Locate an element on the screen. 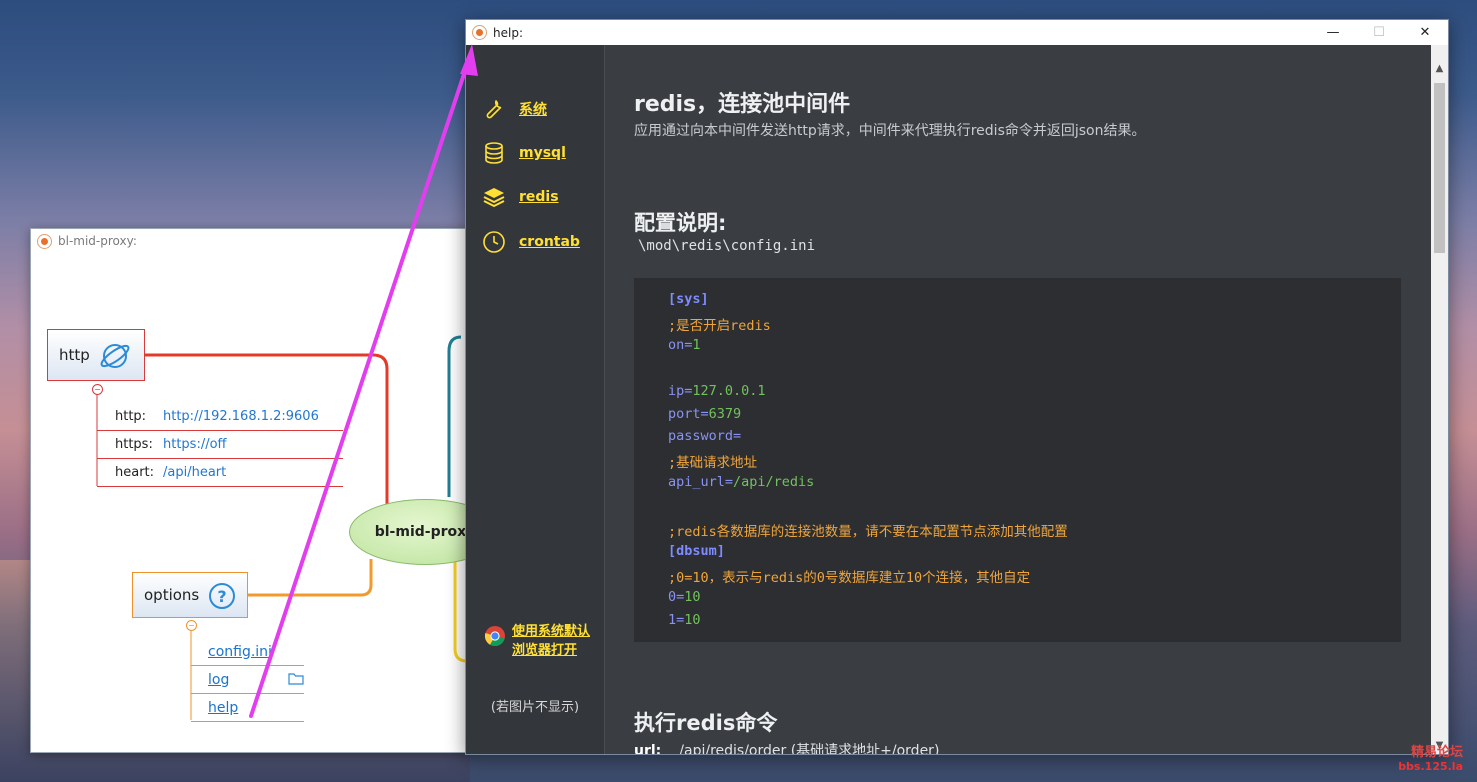 Image resolution: width=1477 pixels, height=782 pixels. watermark-line1: 精易论坛 is located at coordinates (1436, 752).